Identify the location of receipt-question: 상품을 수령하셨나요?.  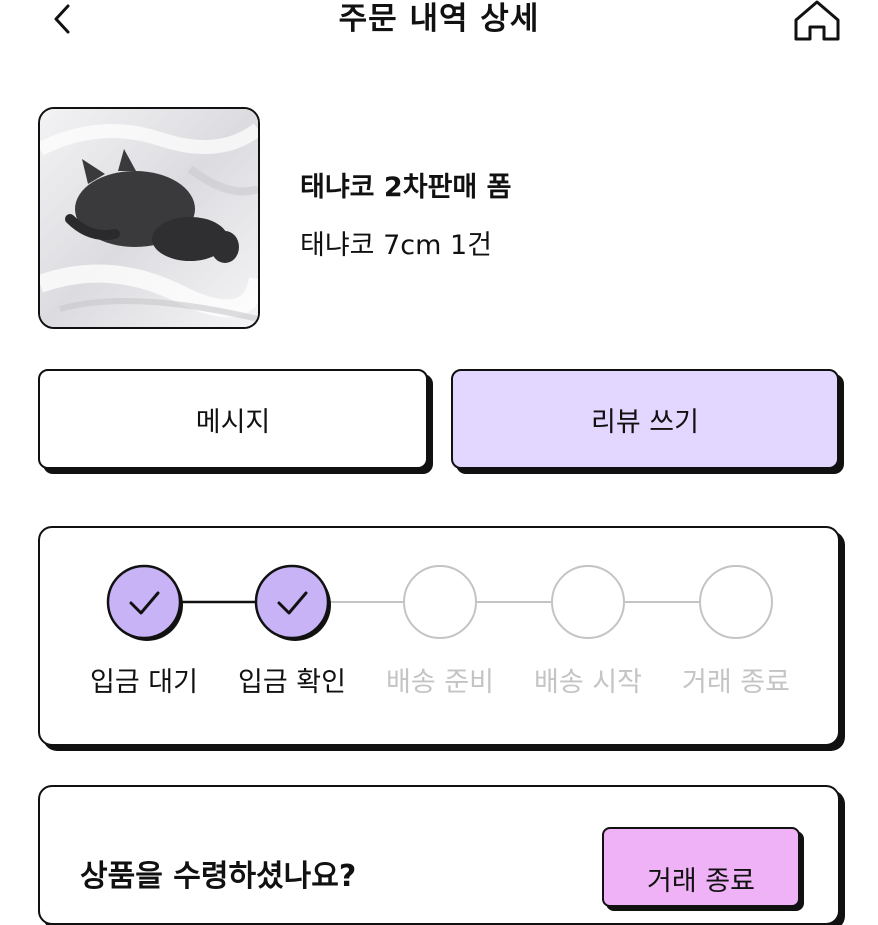
(218, 876).